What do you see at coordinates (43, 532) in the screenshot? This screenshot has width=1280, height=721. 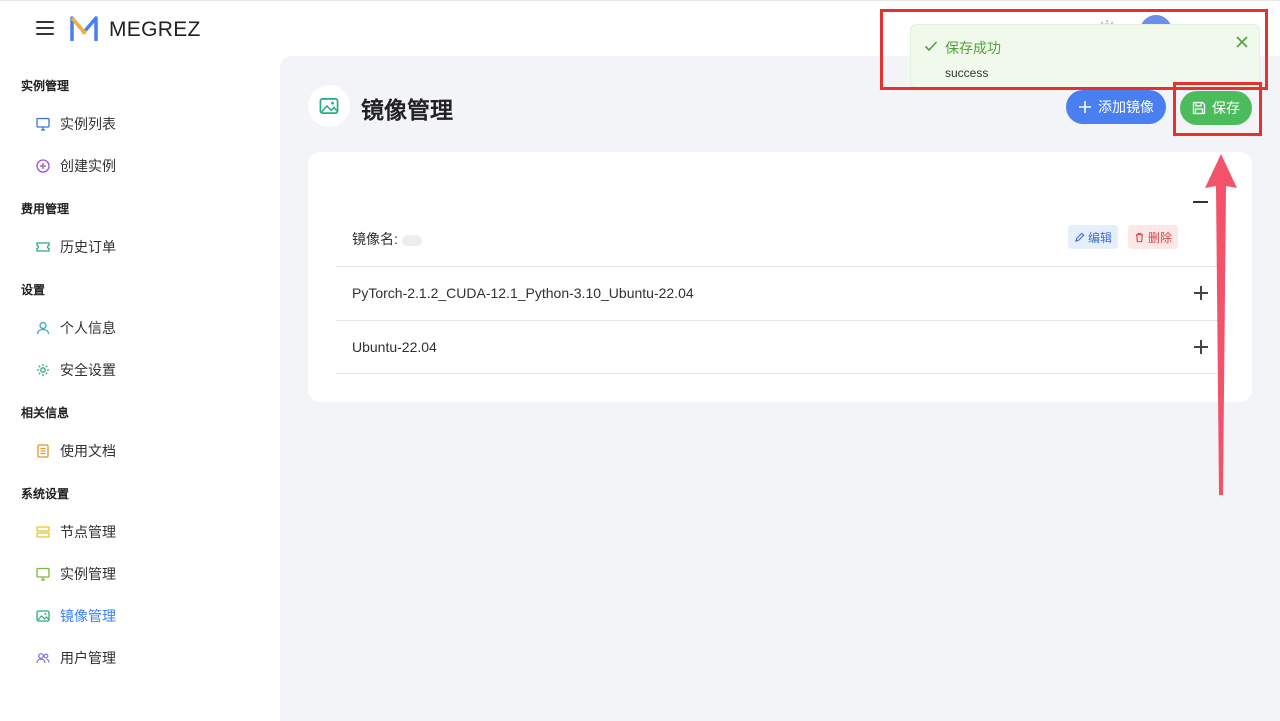 I see `server-icon` at bounding box center [43, 532].